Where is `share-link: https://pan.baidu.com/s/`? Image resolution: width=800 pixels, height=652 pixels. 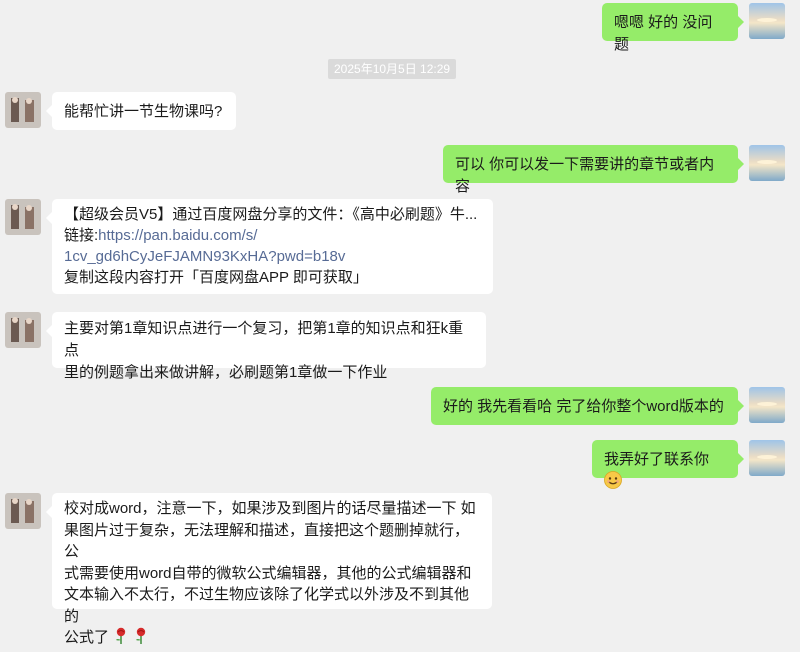
share-link: https://pan.baidu.com/s/ is located at coordinates (177, 235).